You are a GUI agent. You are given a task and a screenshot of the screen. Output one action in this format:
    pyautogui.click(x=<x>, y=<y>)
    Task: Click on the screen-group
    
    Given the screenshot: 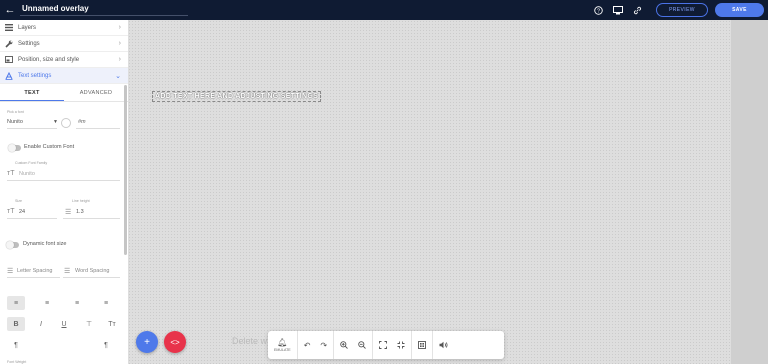 What is the action you would take?
    pyautogui.click(x=393, y=345)
    